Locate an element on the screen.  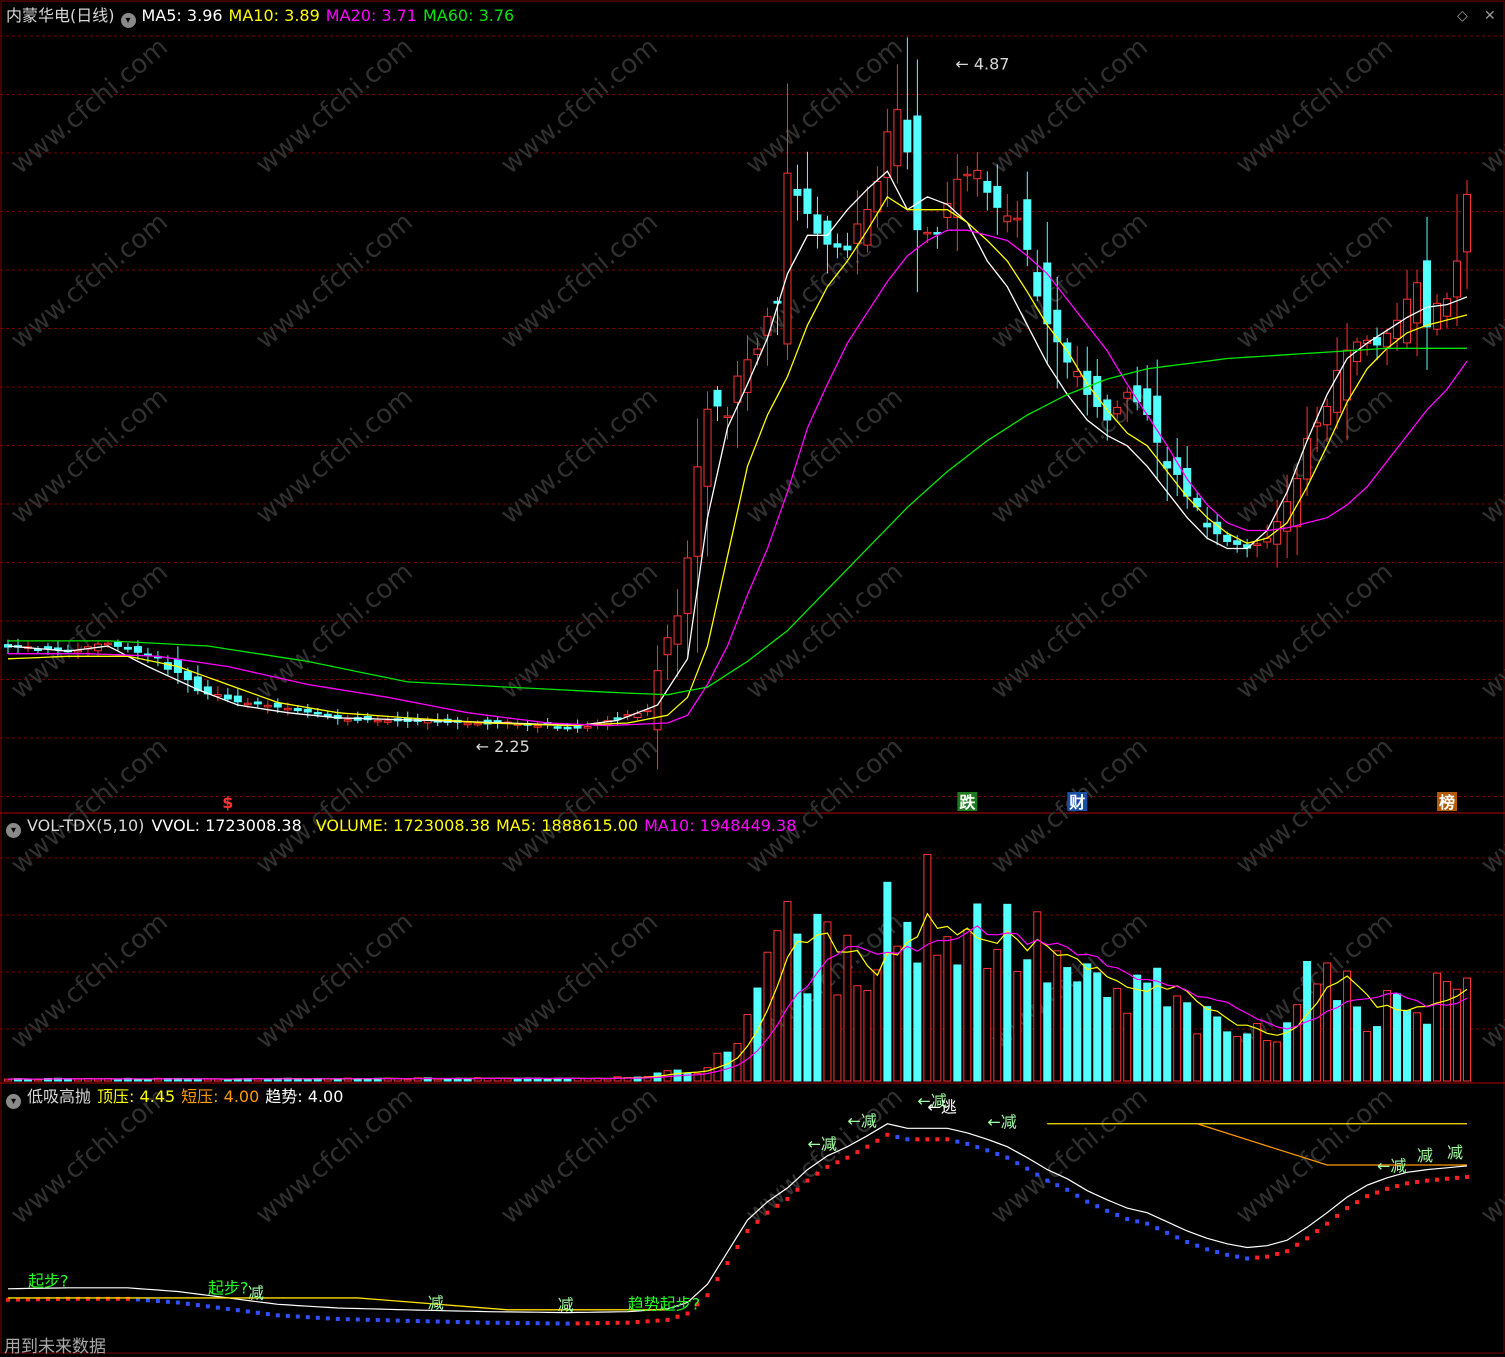
settings-toggle-icon: ▾ is located at coordinates (128, 20).